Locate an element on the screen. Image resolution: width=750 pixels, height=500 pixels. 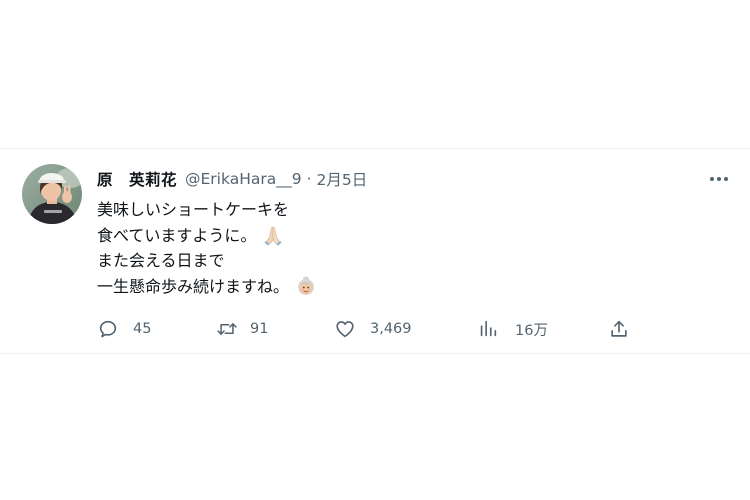
tweet-line: 美味しいショートケーキを is located at coordinates (377, 210).